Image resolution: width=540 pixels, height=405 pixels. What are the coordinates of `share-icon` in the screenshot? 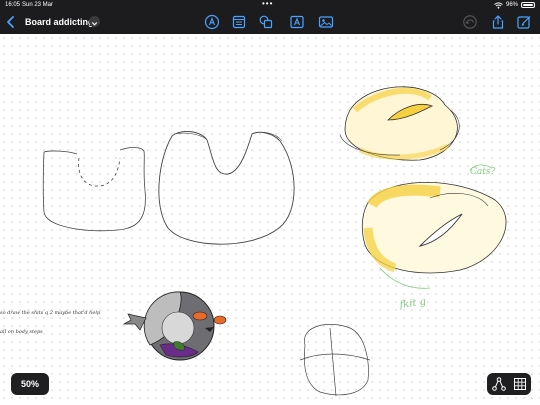 It's located at (498, 22).